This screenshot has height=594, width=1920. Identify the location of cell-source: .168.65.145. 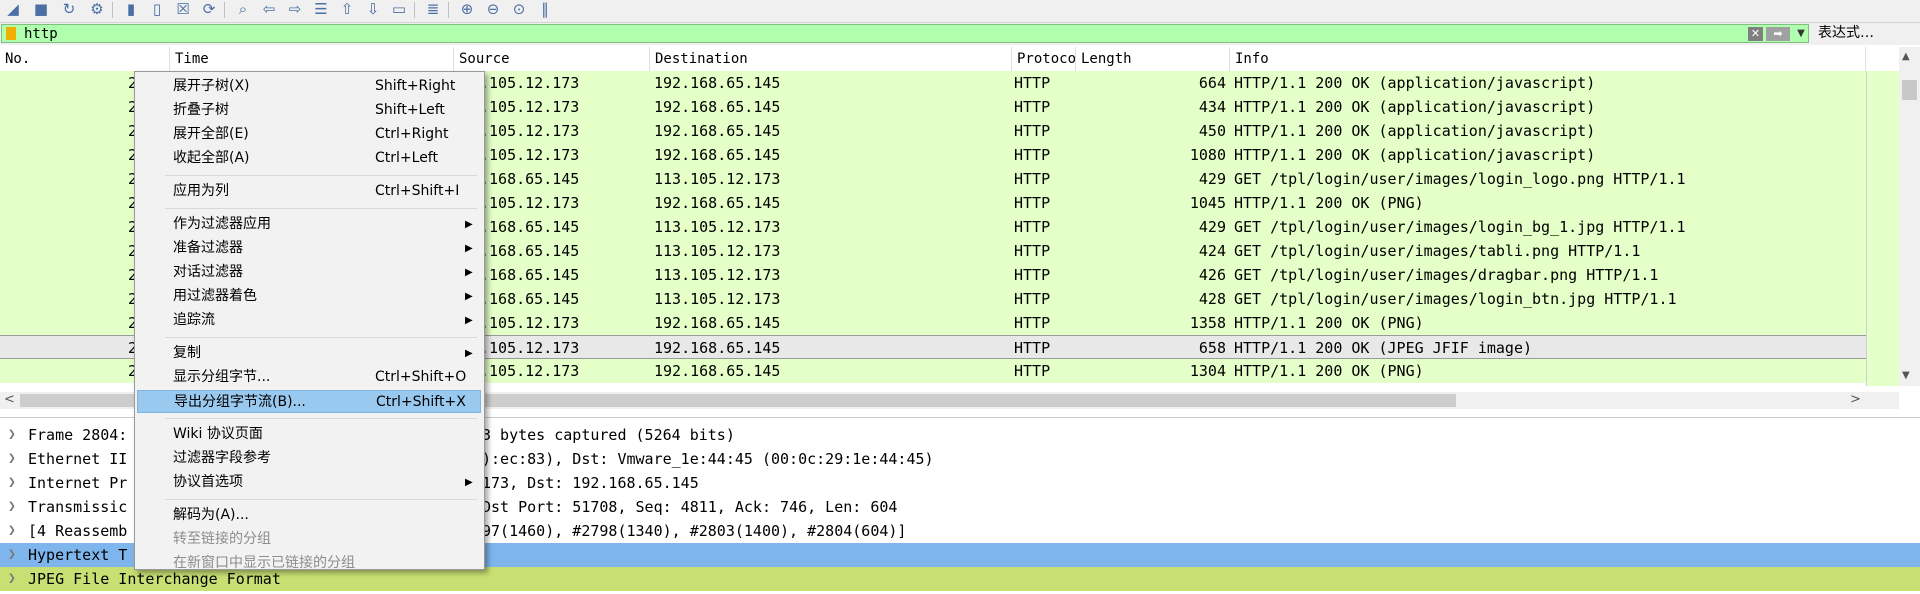
(530, 227).